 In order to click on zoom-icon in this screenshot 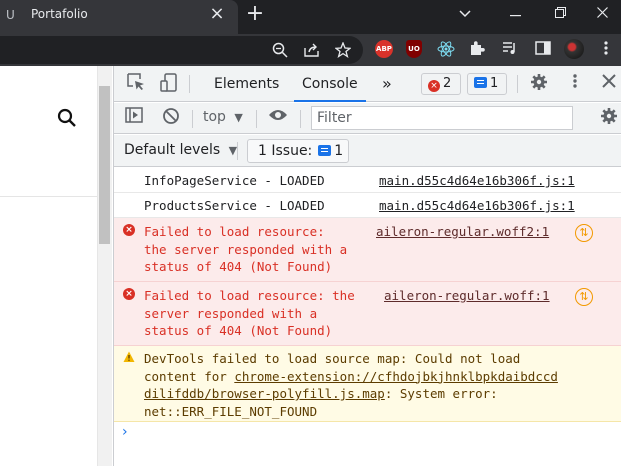, I will do `click(280, 50)`.